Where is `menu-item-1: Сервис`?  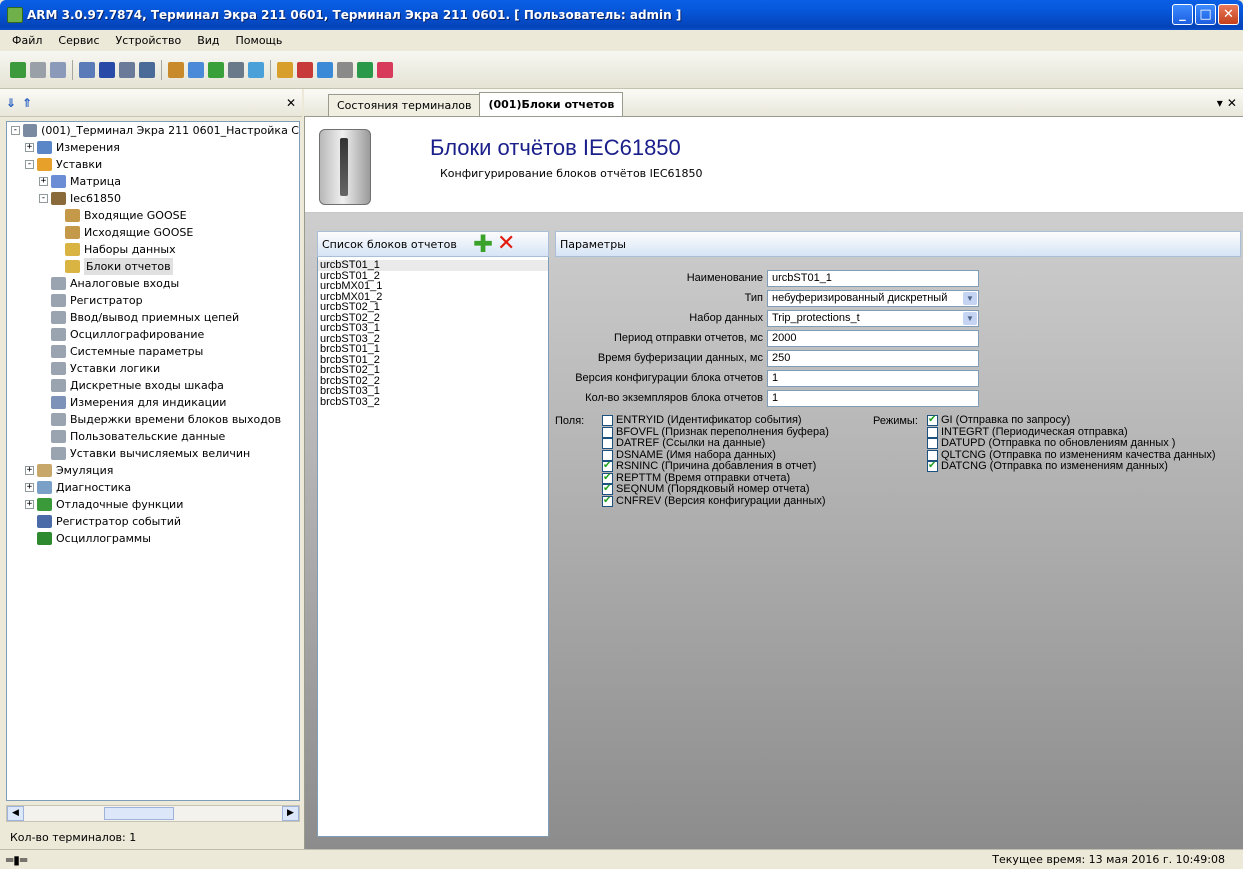 menu-item-1: Сервис is located at coordinates (78, 40).